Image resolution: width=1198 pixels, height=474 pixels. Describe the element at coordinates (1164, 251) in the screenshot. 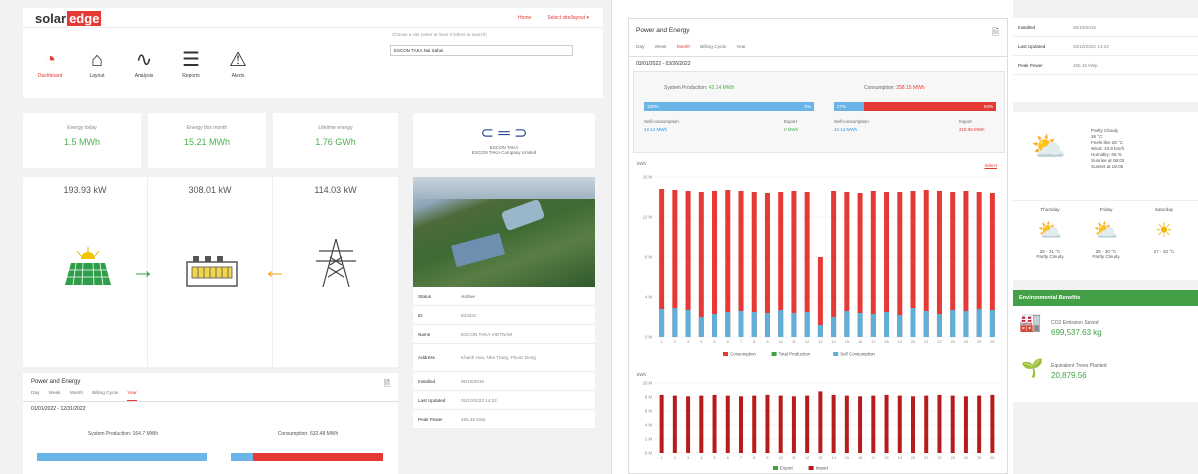

I see `forecast-temp: 27 - 33 °C` at that location.